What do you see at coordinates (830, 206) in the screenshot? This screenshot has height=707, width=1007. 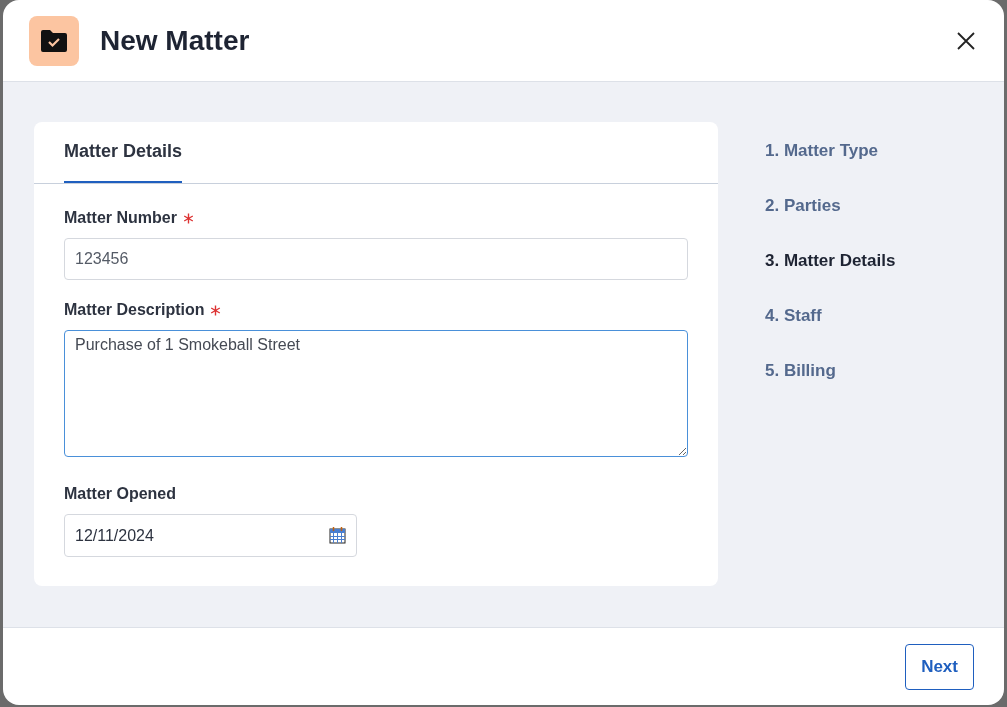 I see `step-link: 2. Parties` at bounding box center [830, 206].